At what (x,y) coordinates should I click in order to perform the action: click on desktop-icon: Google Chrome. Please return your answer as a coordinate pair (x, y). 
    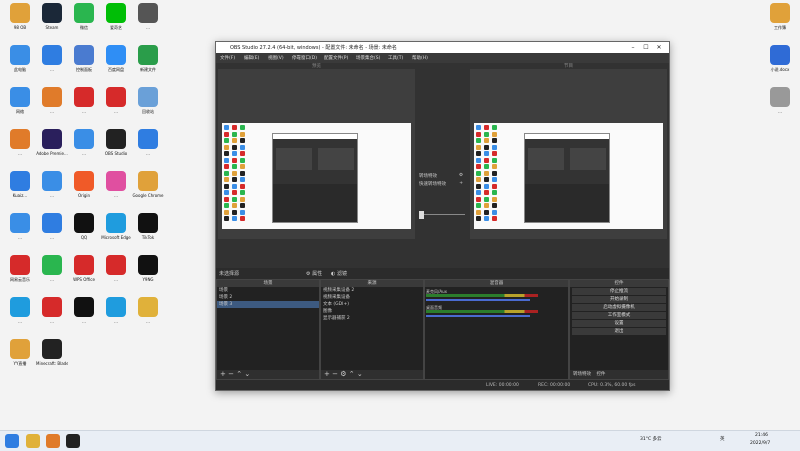
    Looking at the image, I should click on (148, 184).